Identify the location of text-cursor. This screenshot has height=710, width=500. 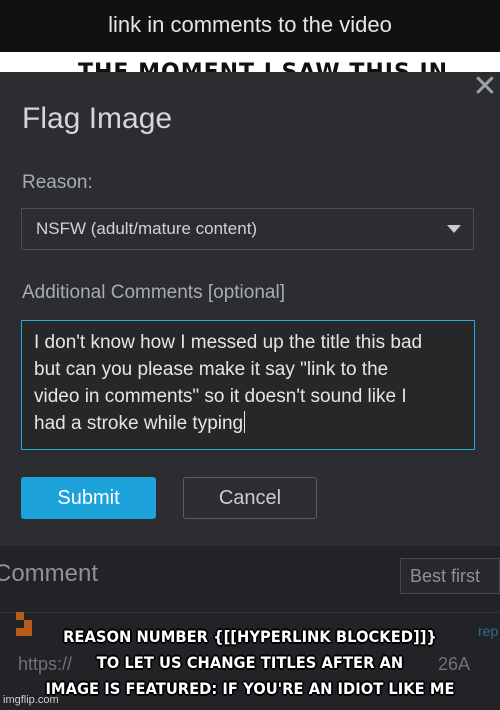
(245, 422).